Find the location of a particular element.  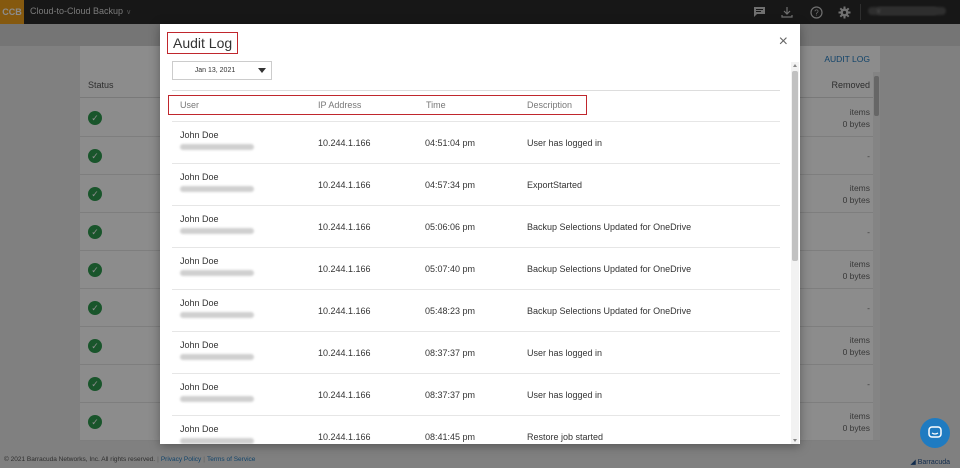

chat-bubble-icon is located at coordinates (935, 432).